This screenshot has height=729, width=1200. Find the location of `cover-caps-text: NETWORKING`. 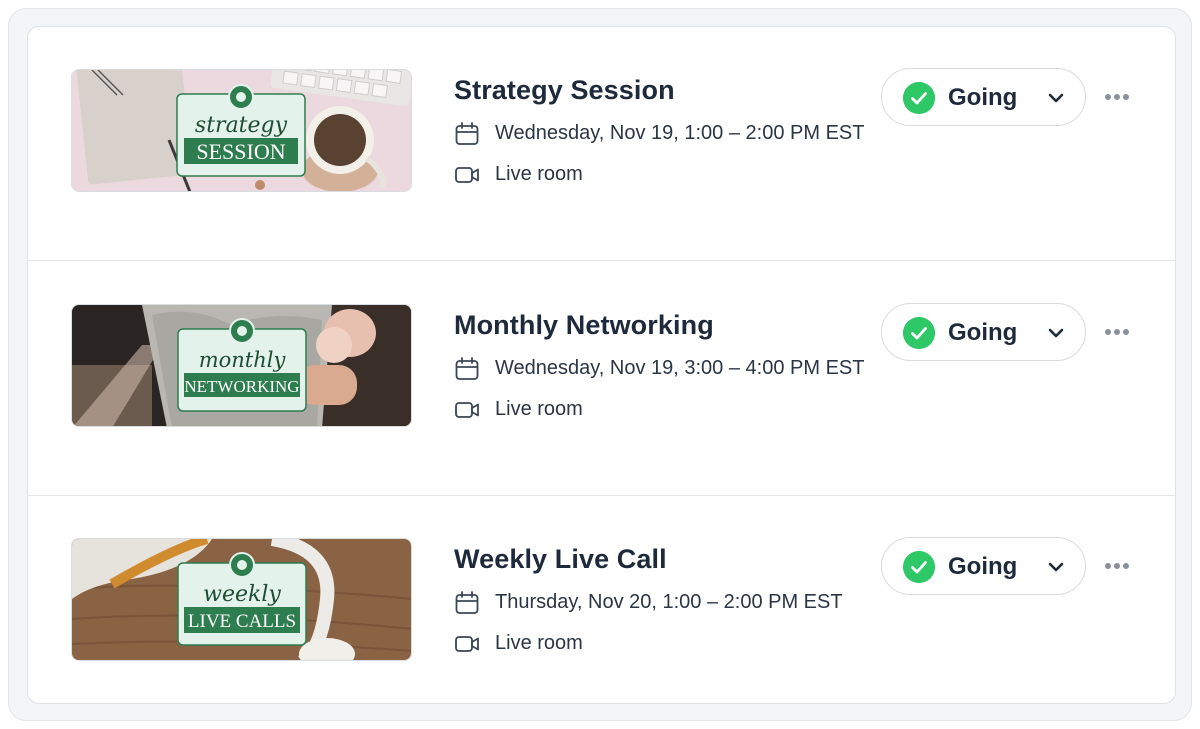

cover-caps-text: NETWORKING is located at coordinates (241, 386).